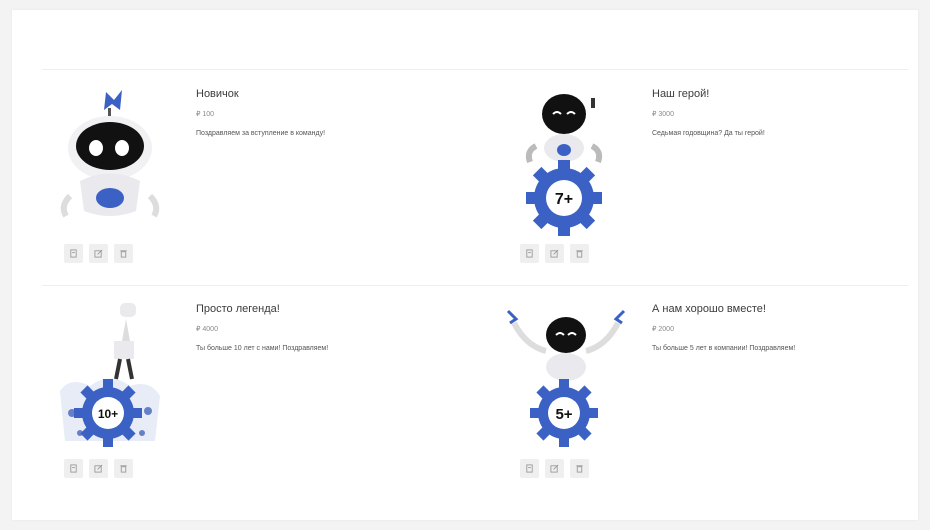 The image size is (930, 530). What do you see at coordinates (110, 376) in the screenshot?
I see `robot-gear-illustration: 10+` at bounding box center [110, 376].